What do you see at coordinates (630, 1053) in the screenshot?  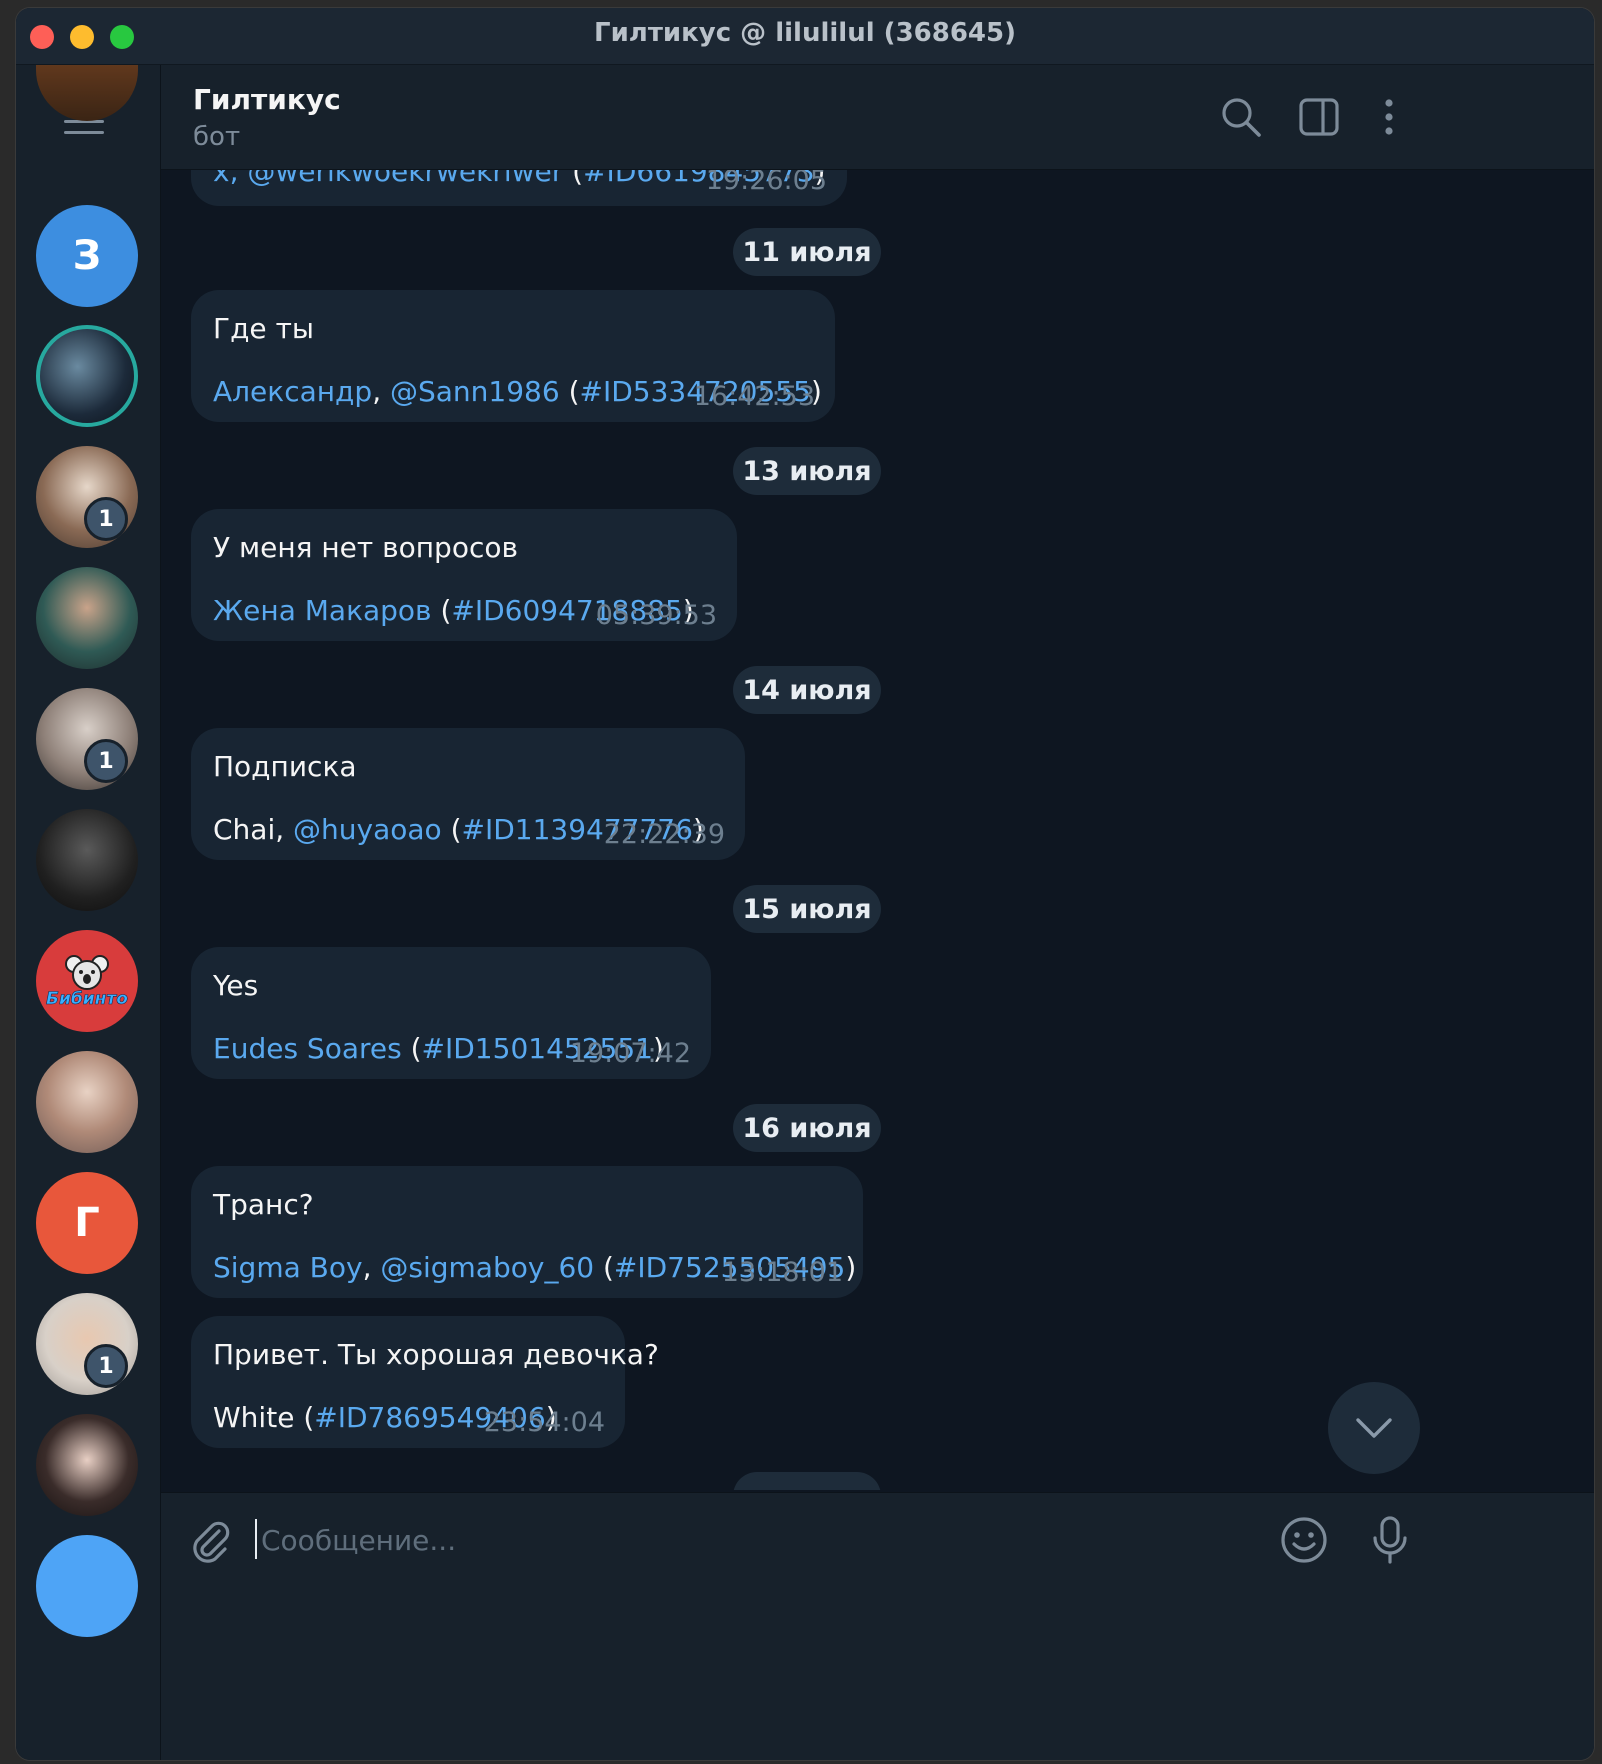 I see `message-time: 19:07:42` at bounding box center [630, 1053].